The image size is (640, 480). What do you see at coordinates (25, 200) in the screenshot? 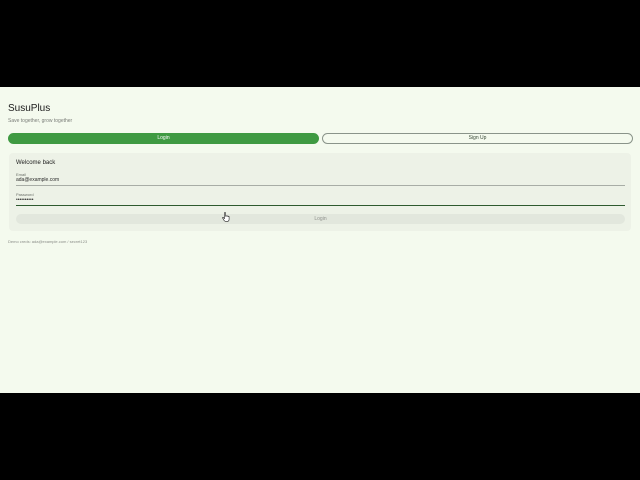
I see `password-value: ••••••••••` at bounding box center [25, 200].